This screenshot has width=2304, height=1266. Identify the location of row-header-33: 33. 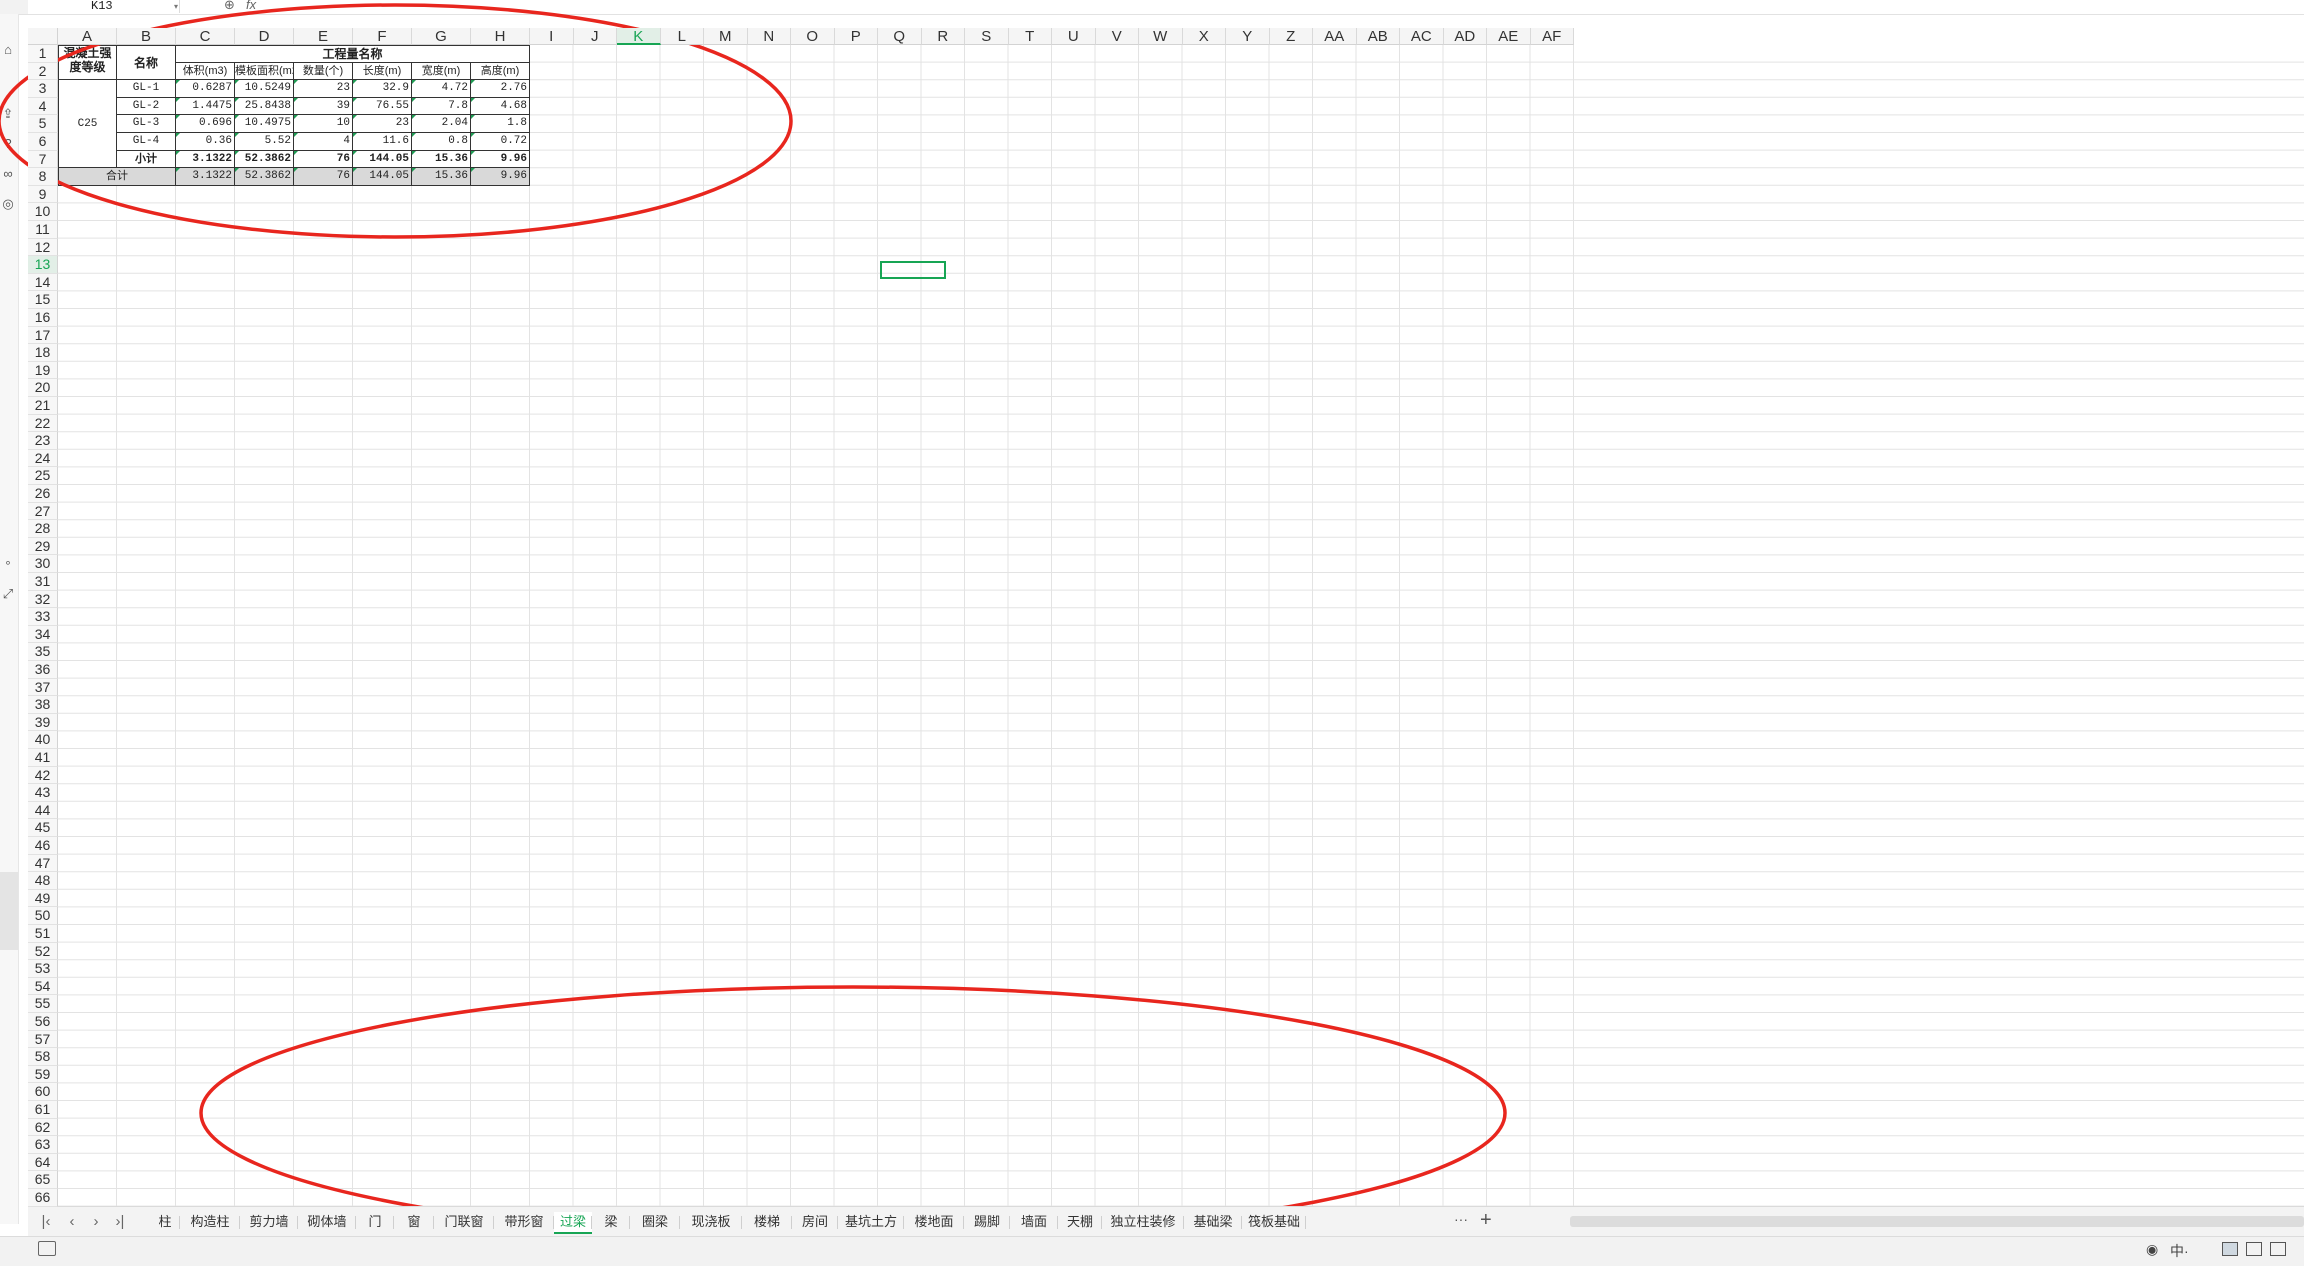
(43, 617).